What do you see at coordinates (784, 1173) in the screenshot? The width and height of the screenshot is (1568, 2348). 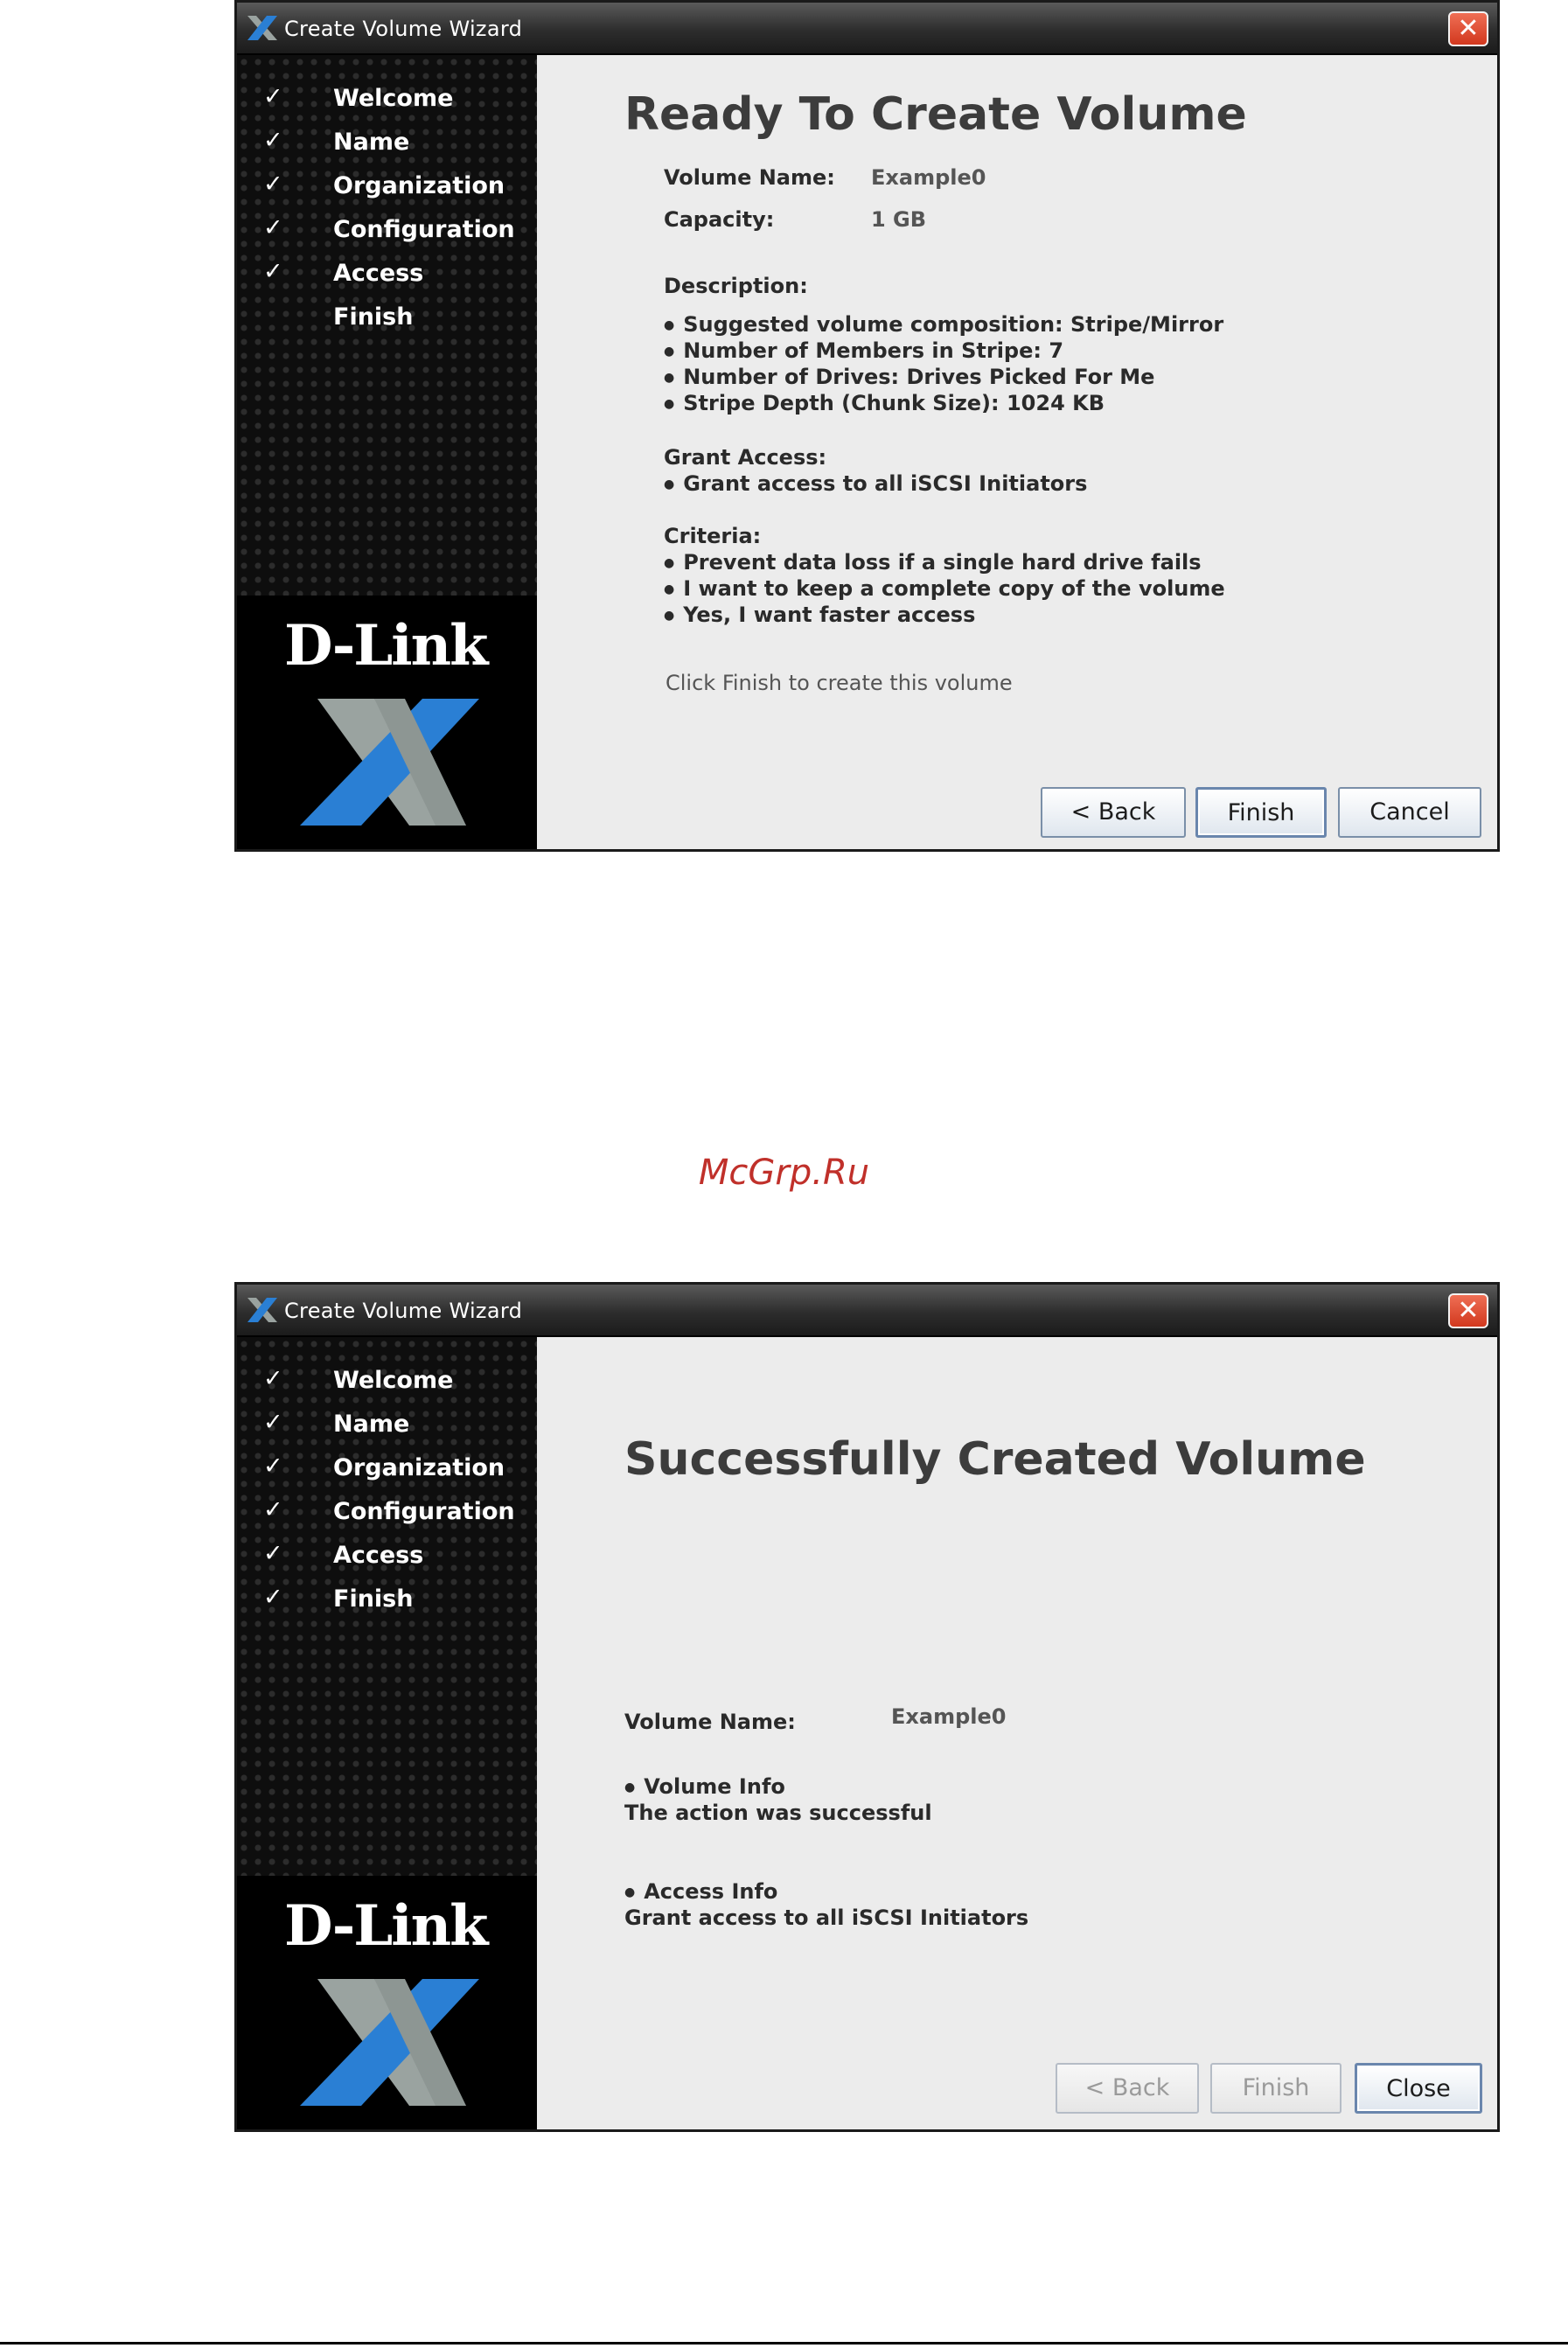 I see `watermark: McGrp.Ru` at bounding box center [784, 1173].